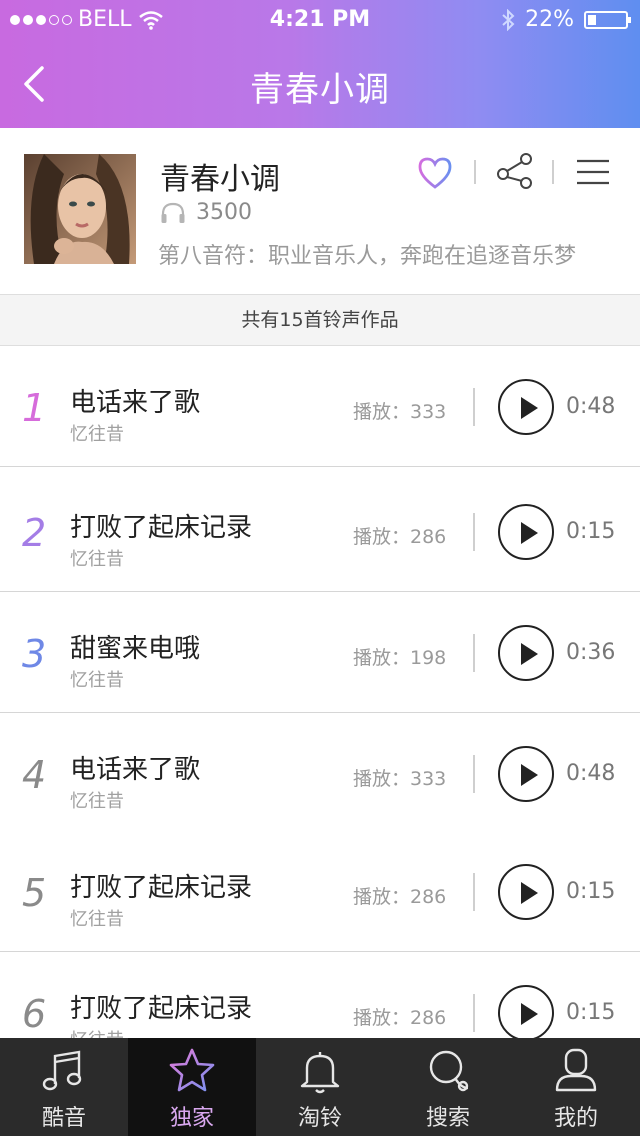 The width and height of the screenshot is (640, 1136). Describe the element at coordinates (135, 649) in the screenshot. I see `song-title: 甜蜜来电哦` at that location.